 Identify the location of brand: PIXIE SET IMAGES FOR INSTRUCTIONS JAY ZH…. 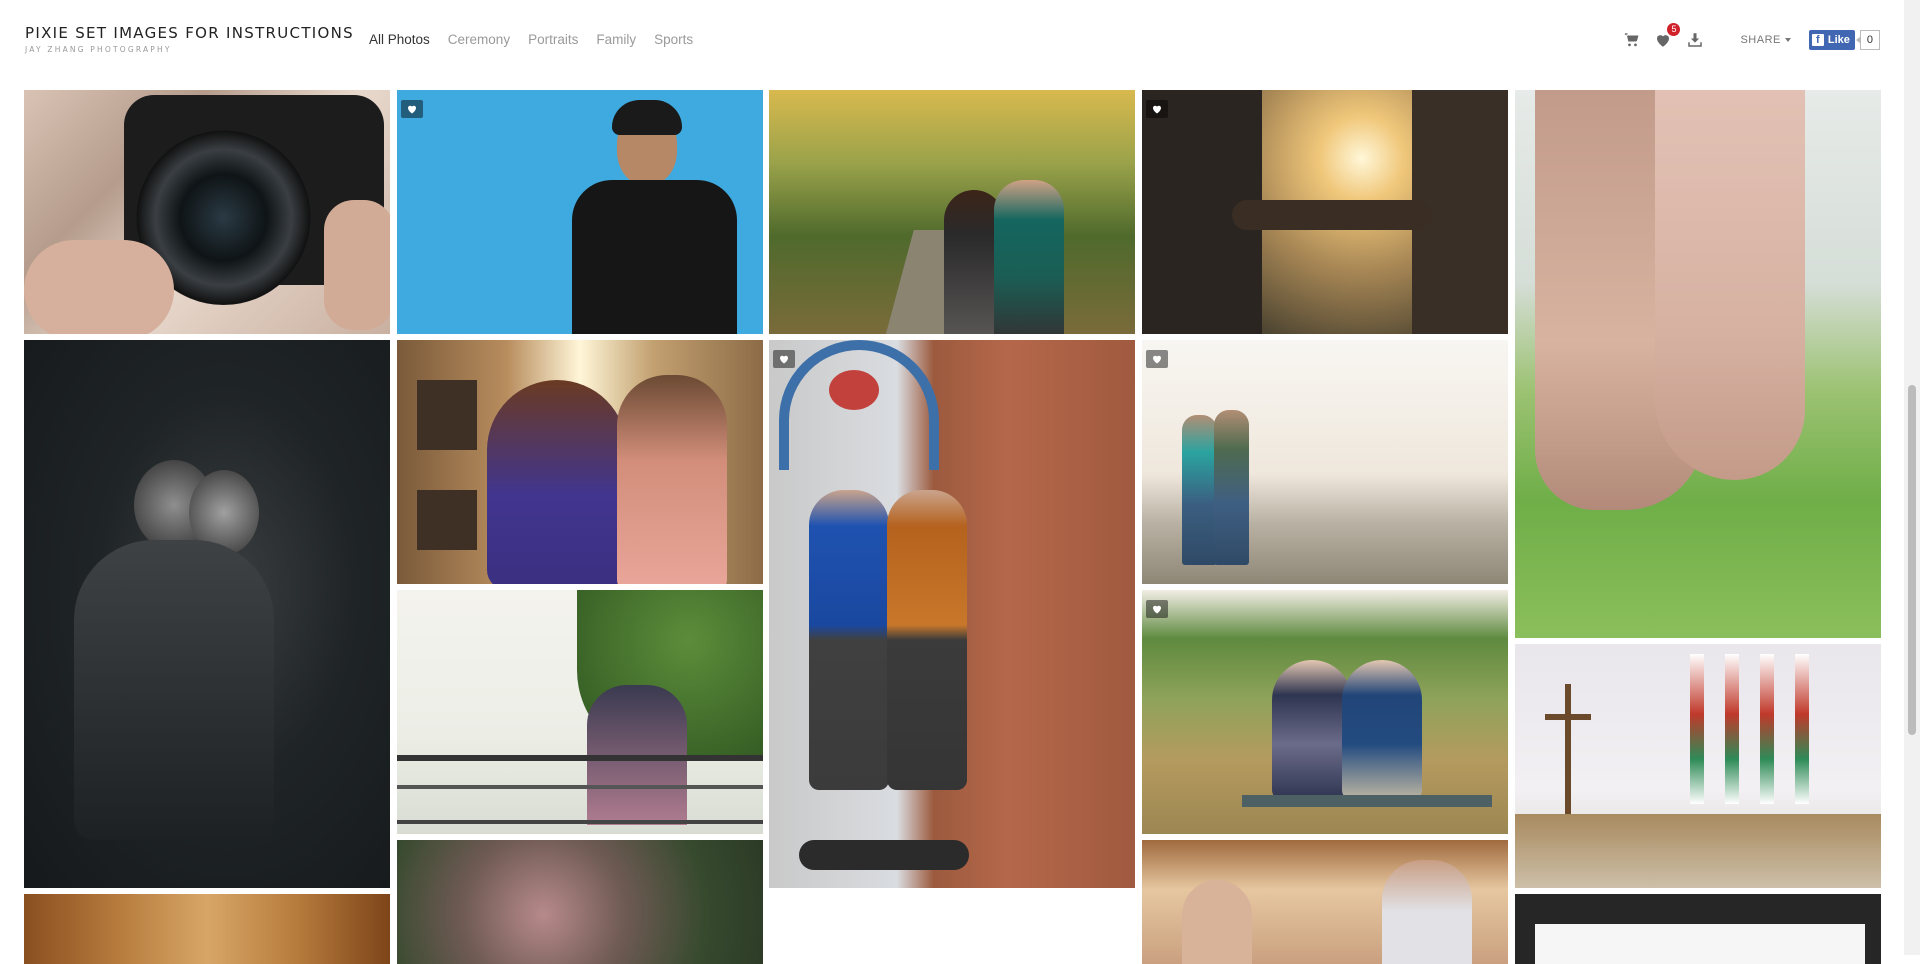
(189, 39).